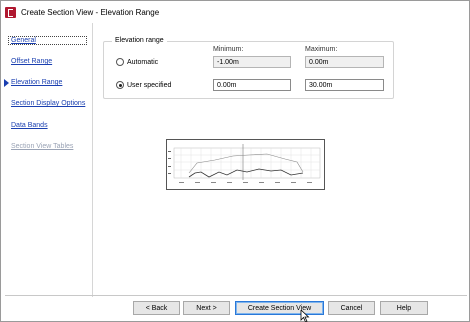 Image resolution: width=470 pixels, height=322 pixels. Describe the element at coordinates (90, 12) in the screenshot. I see `window-title: Create Section View - Elevation Range` at that location.